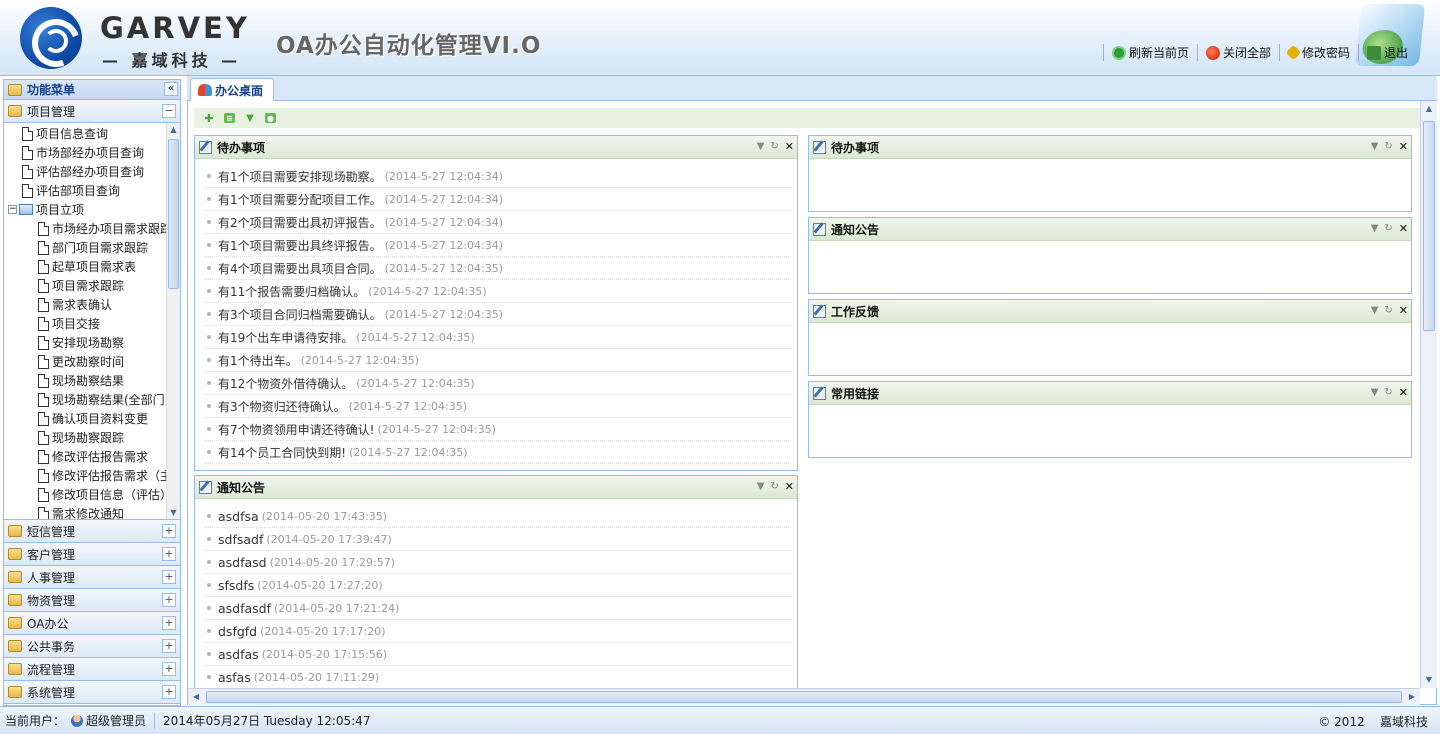  What do you see at coordinates (169, 111) in the screenshot?
I see `collapse-toggle-icon: −` at bounding box center [169, 111].